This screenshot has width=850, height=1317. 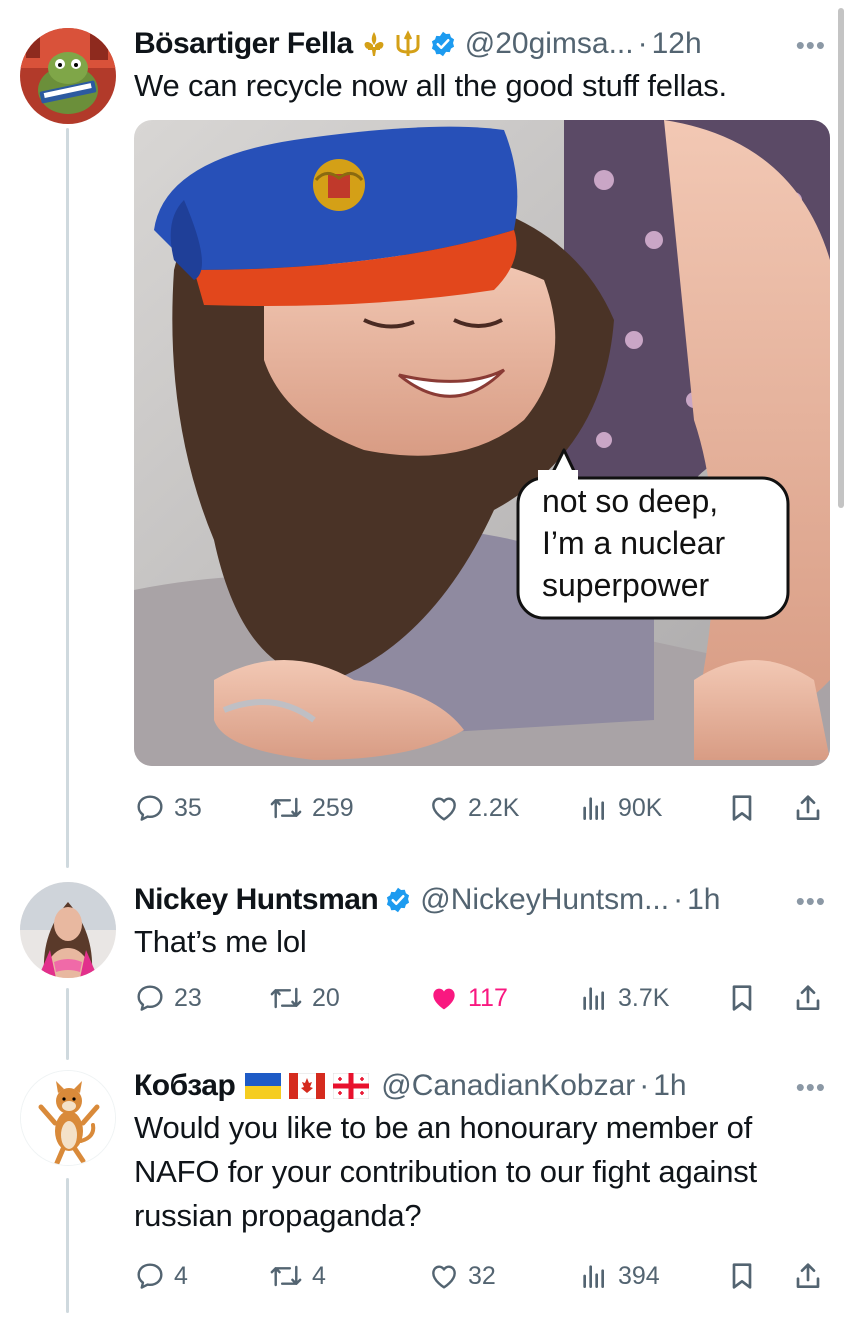 I want to click on like-button: 117, so click(x=468, y=998).